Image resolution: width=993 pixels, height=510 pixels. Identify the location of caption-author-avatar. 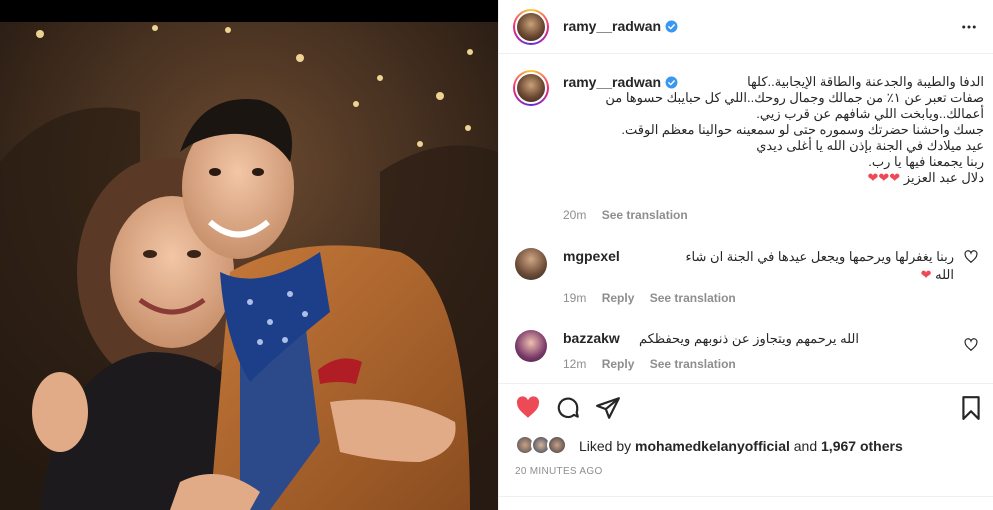
(531, 88).